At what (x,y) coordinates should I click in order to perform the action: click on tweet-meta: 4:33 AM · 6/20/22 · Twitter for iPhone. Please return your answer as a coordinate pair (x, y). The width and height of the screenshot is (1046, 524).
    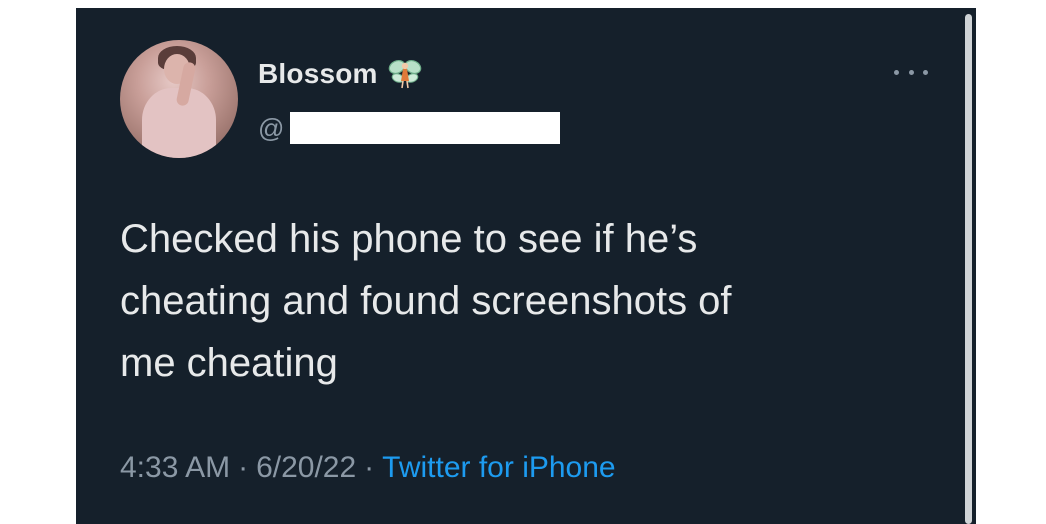
    Looking at the image, I should click on (368, 468).